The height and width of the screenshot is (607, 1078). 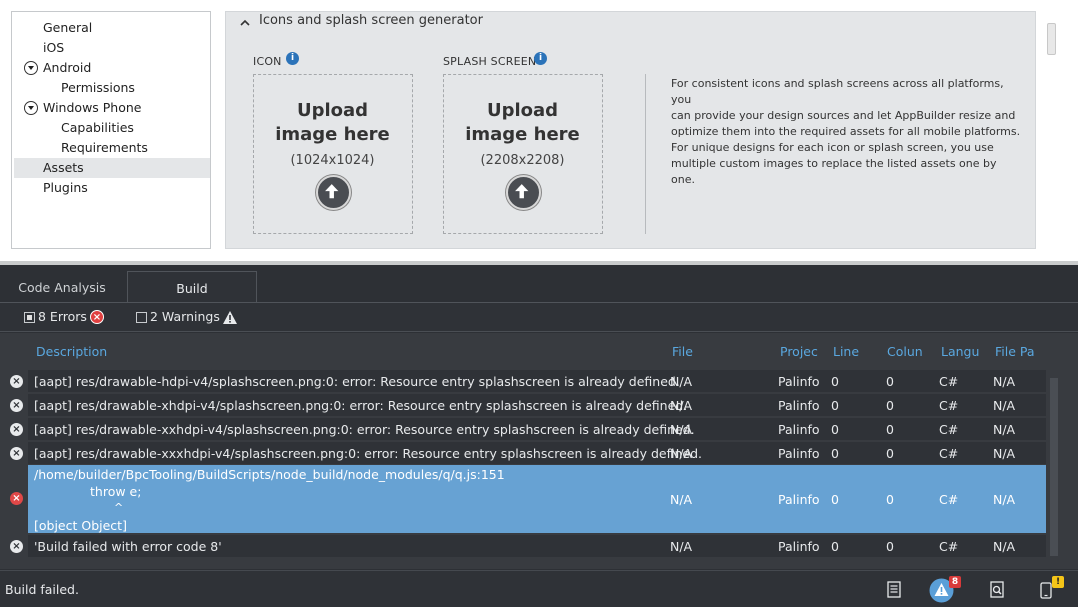 What do you see at coordinates (141, 317) in the screenshot?
I see `warnings-checkbox` at bounding box center [141, 317].